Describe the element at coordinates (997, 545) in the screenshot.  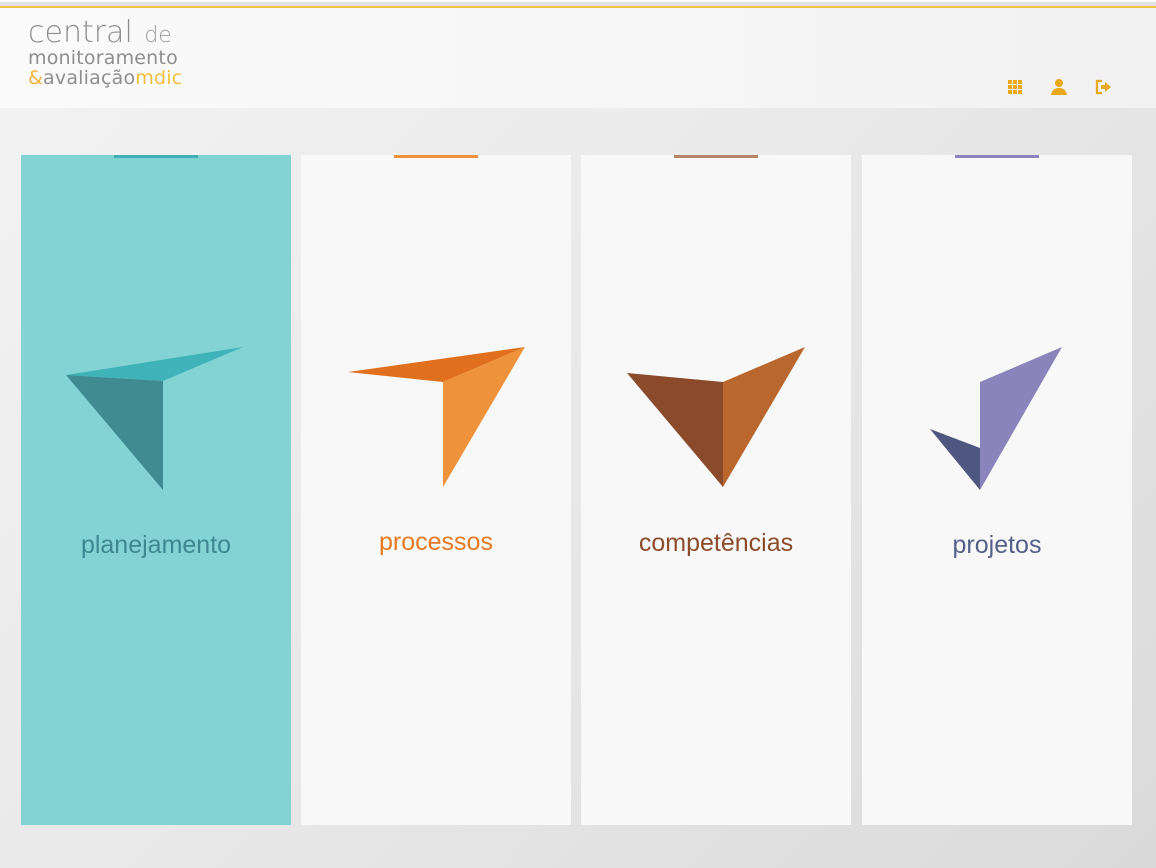
I see `card-label-projetos: projetos` at that location.